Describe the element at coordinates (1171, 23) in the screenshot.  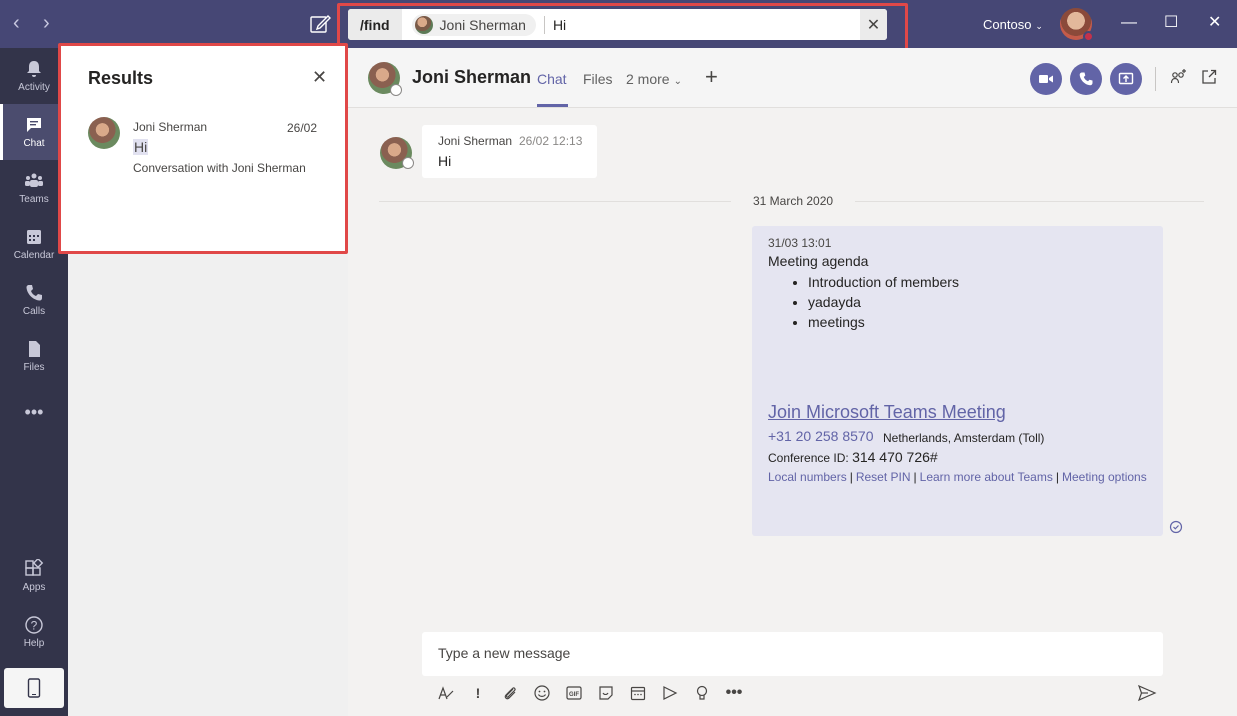
I see `maximize-icon: ☐` at that location.